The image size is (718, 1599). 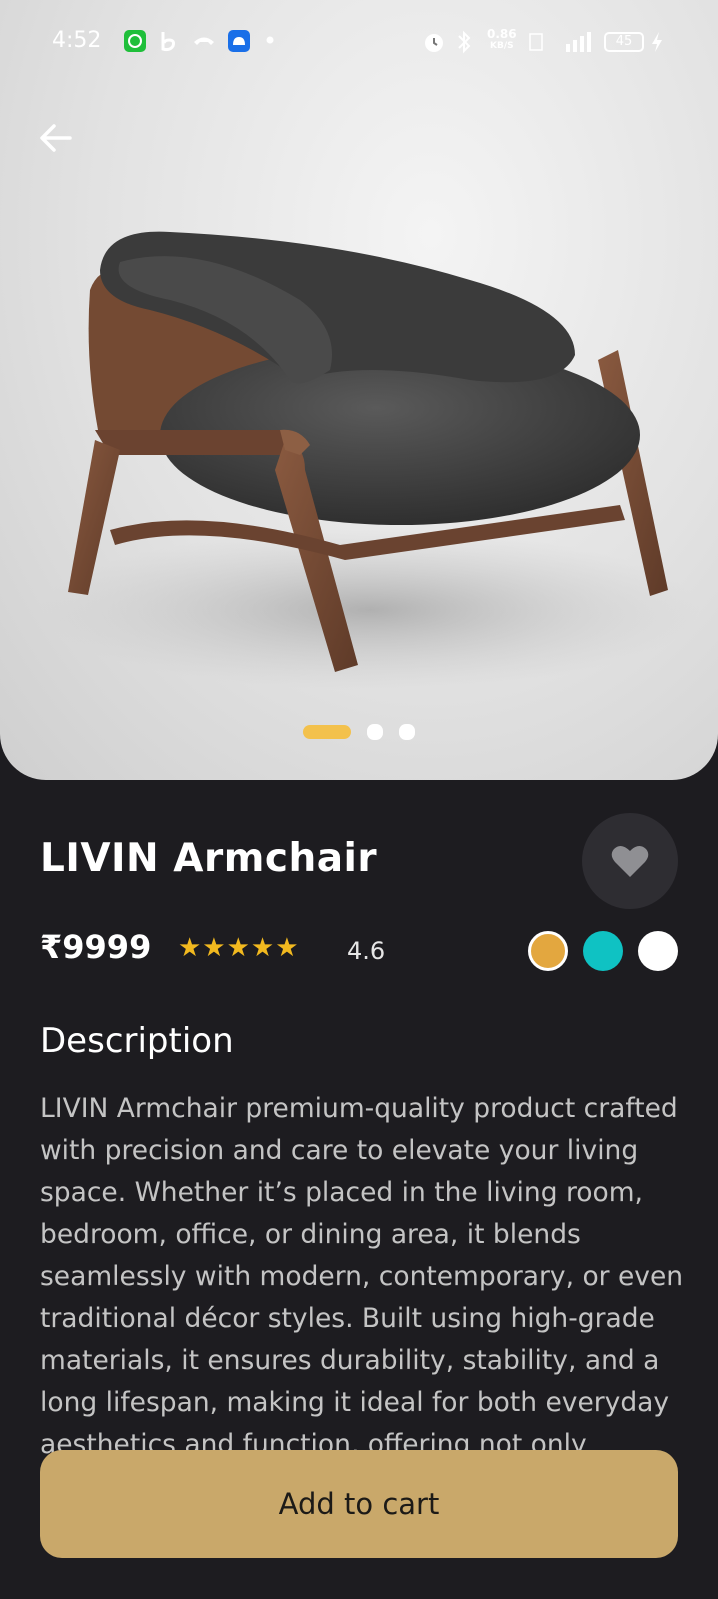 What do you see at coordinates (135, 41) in the screenshot?
I see `app-notification-icon` at bounding box center [135, 41].